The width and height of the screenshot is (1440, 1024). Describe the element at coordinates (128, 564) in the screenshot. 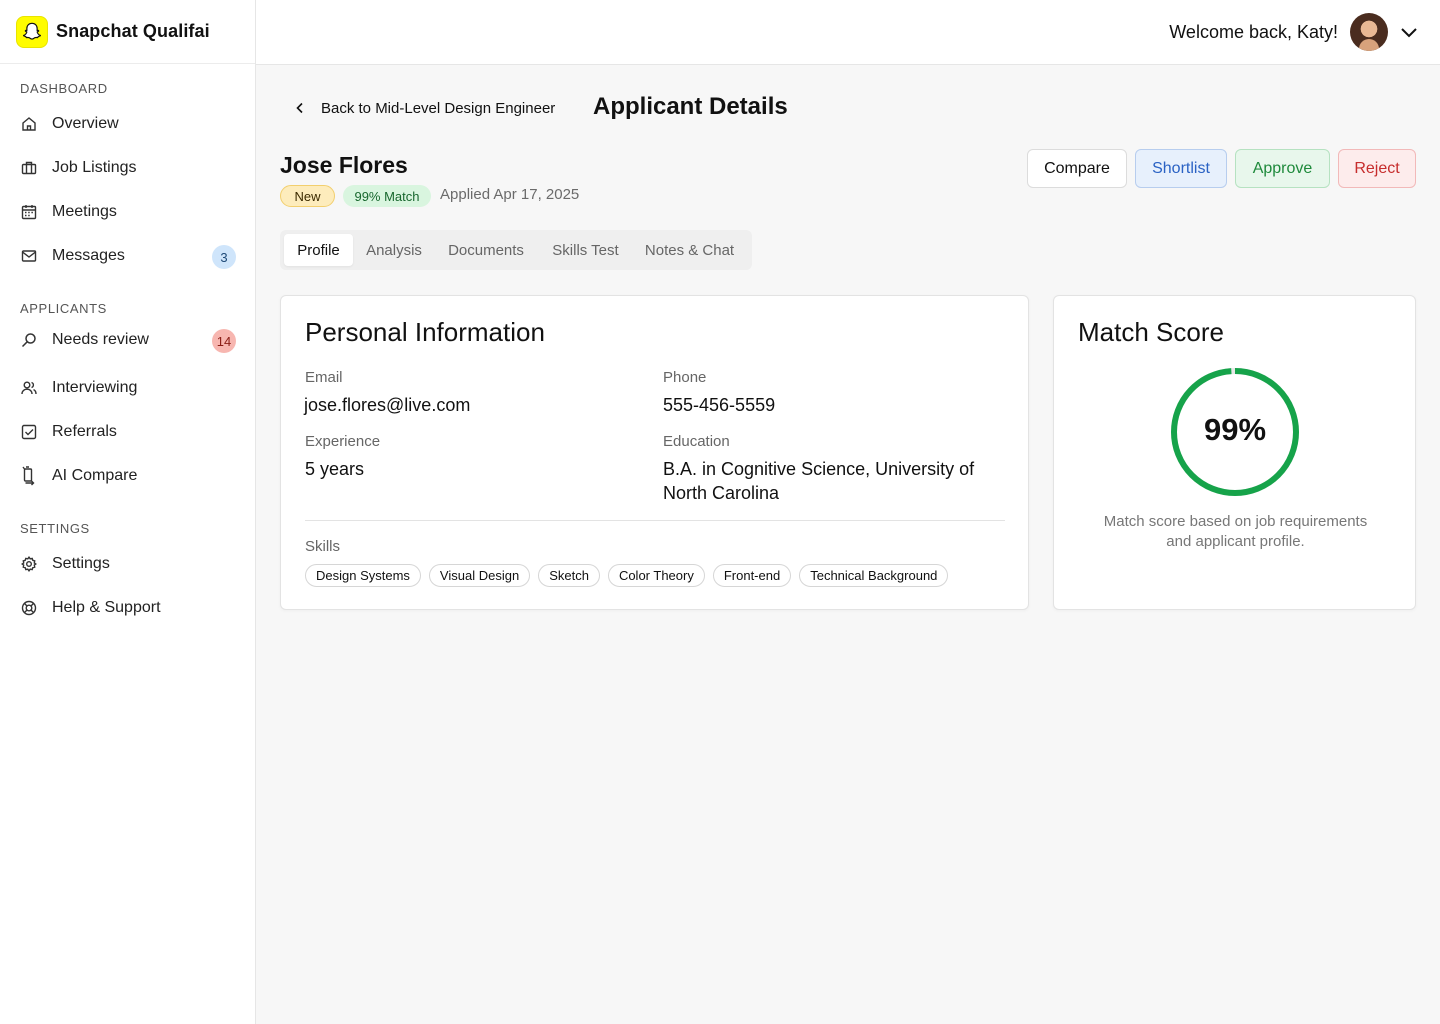

I see `sidebar-item-settings: Settings` at that location.